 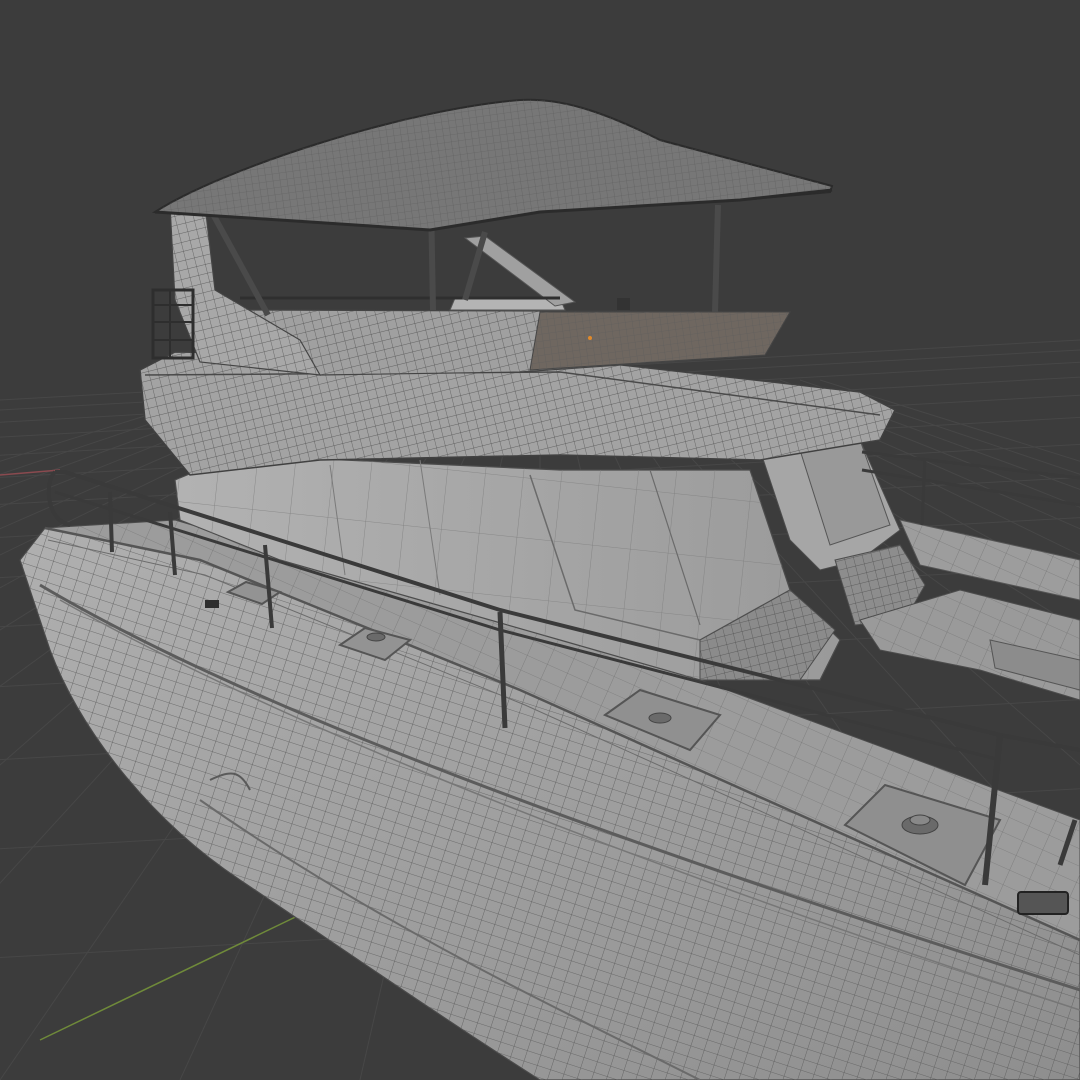 What do you see at coordinates (175, 975) in the screenshot?
I see `y-axis-line` at bounding box center [175, 975].